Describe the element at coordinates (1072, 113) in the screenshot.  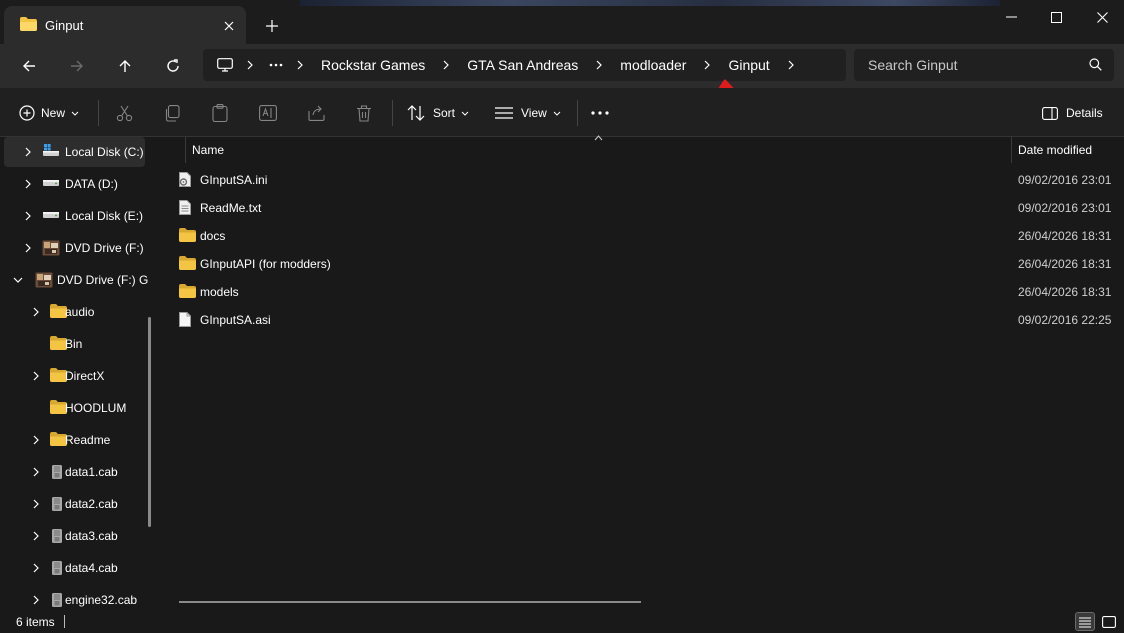
I see `details-pane-button: Details` at that location.